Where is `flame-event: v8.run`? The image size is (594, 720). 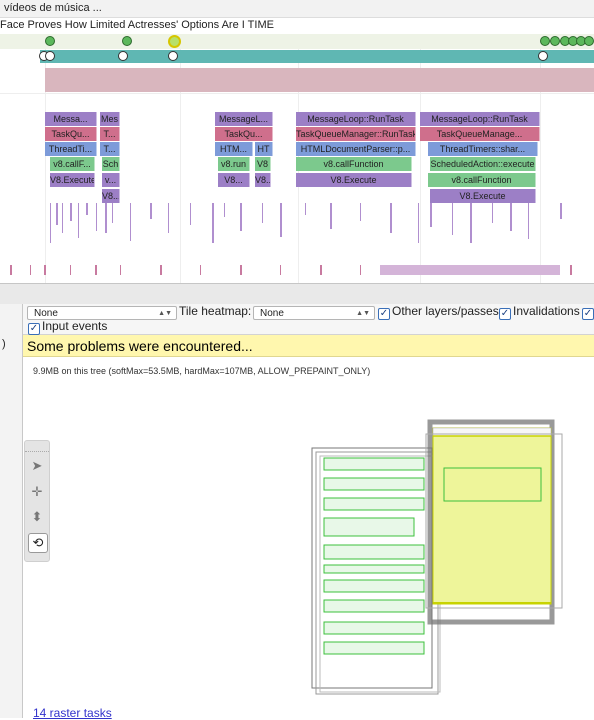 flame-event: v8.run is located at coordinates (234, 164).